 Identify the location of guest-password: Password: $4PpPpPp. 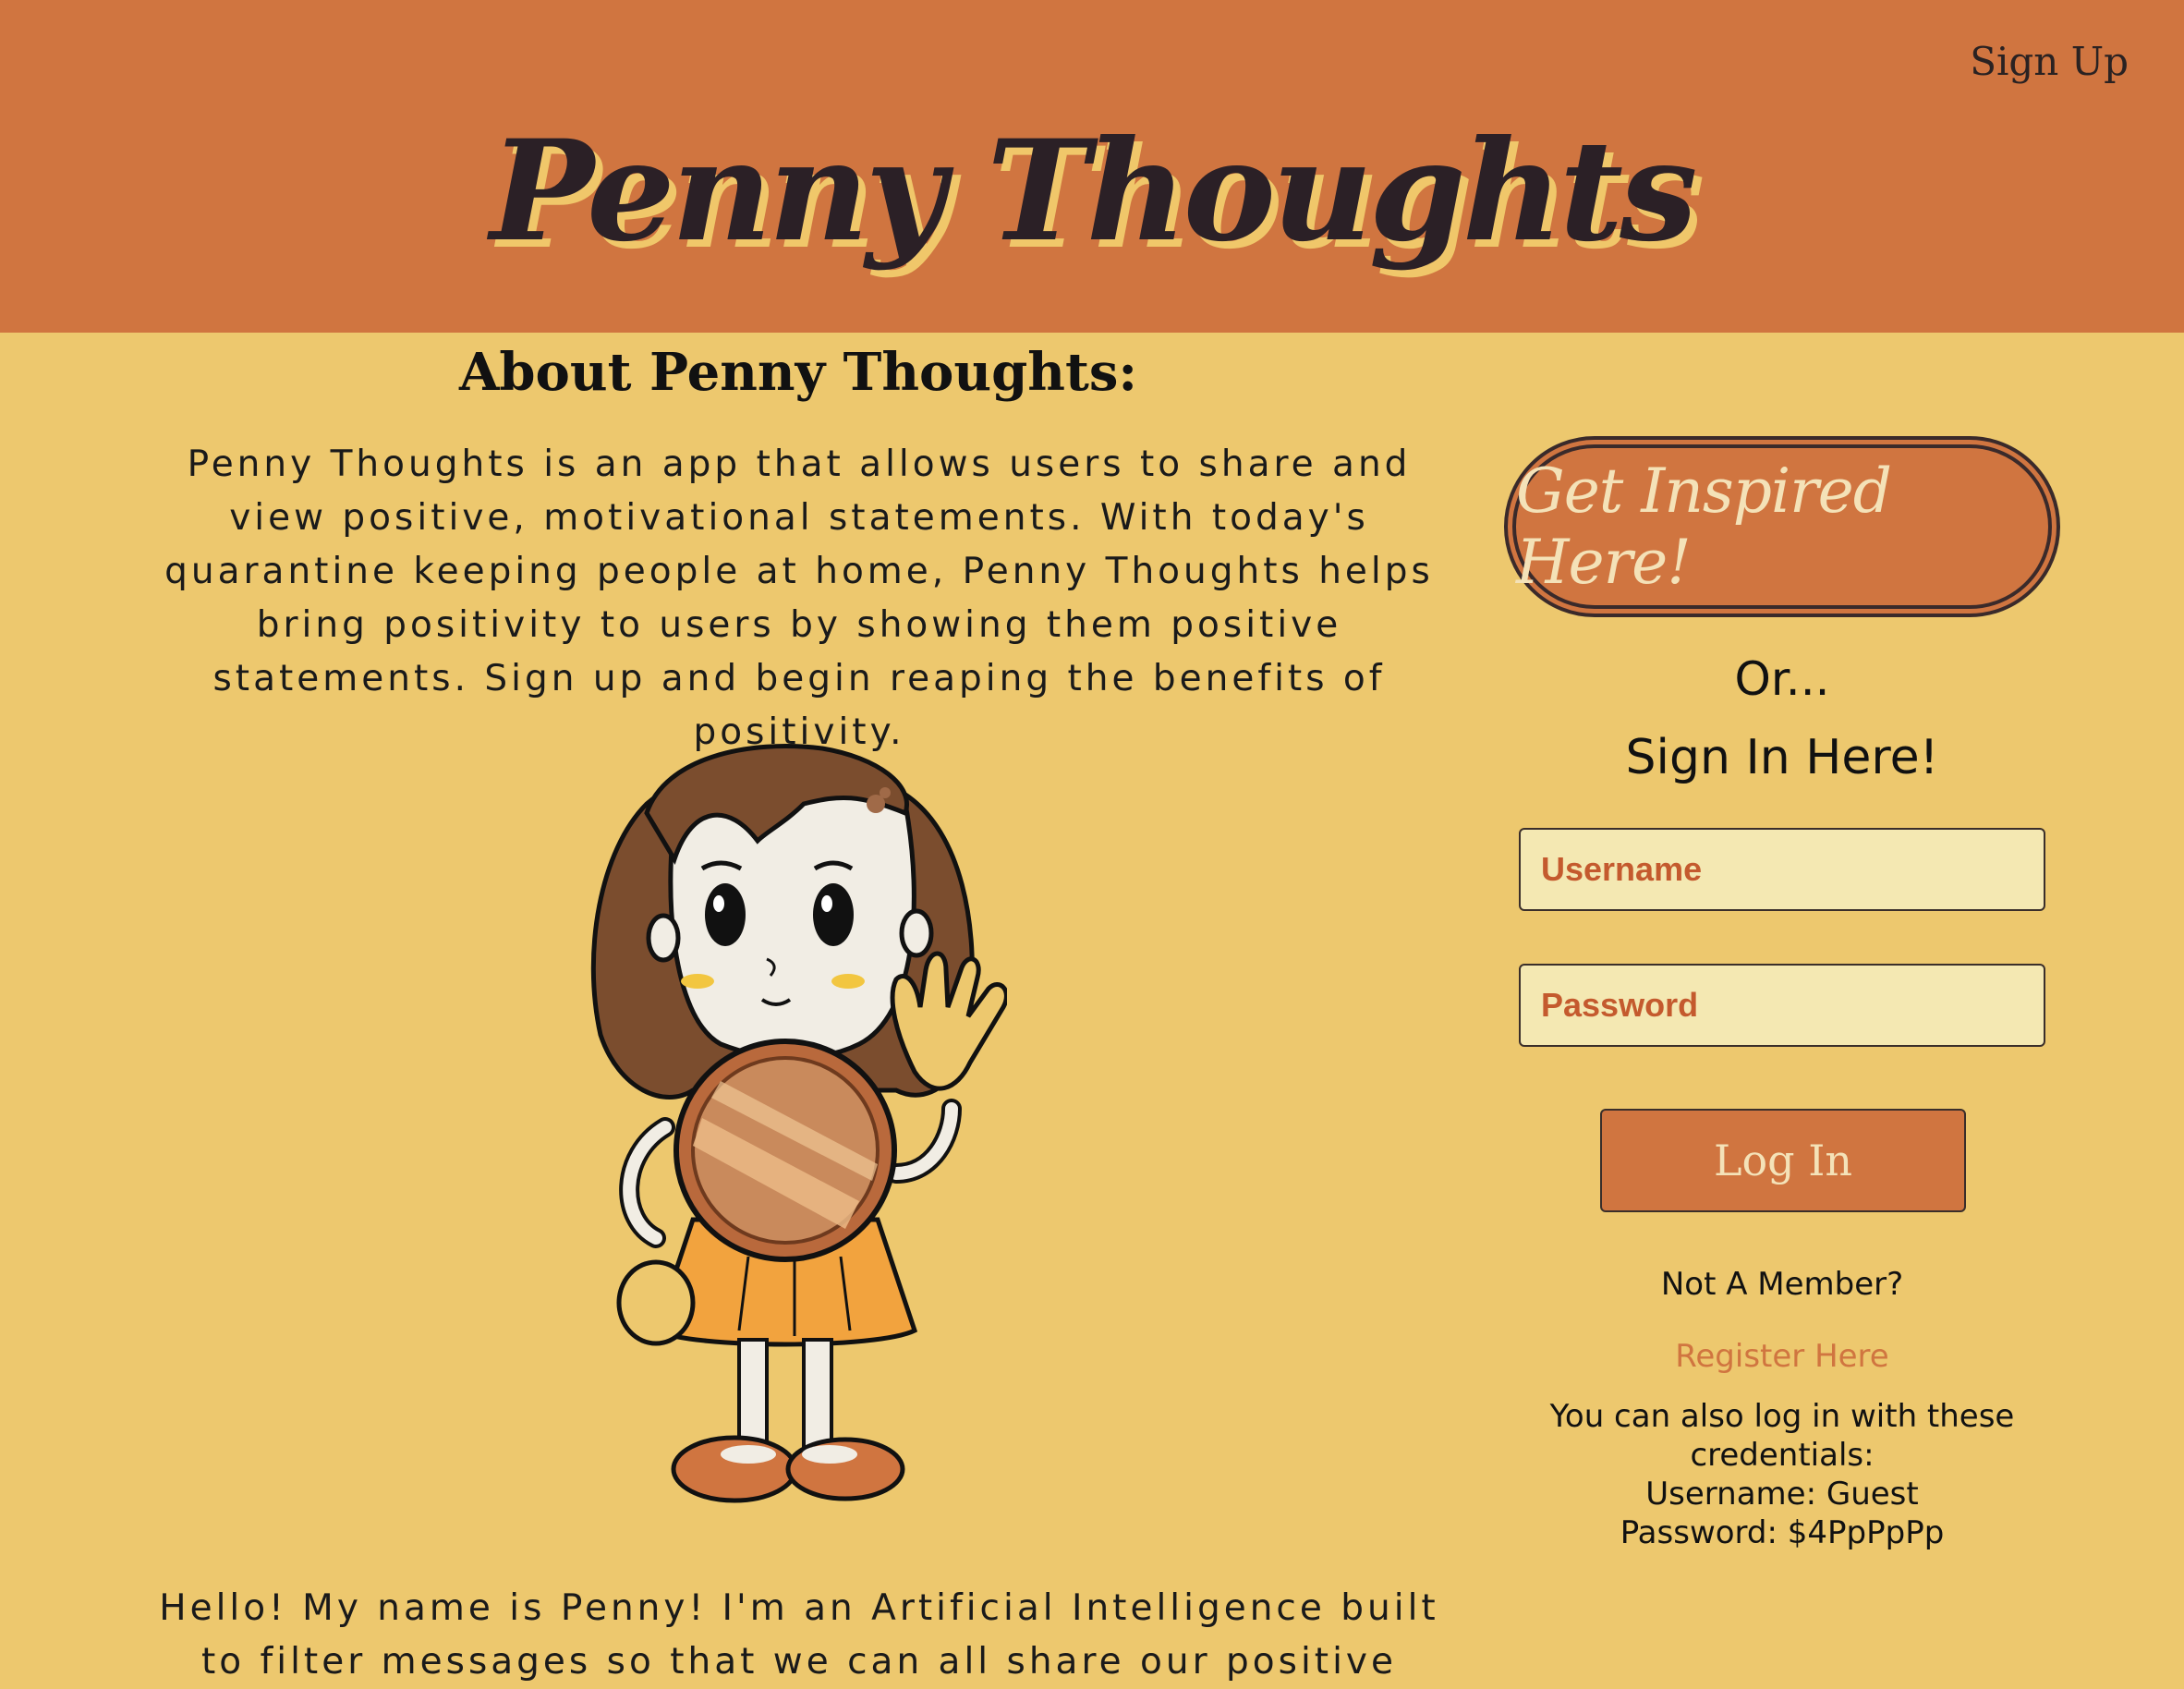
(1782, 1532).